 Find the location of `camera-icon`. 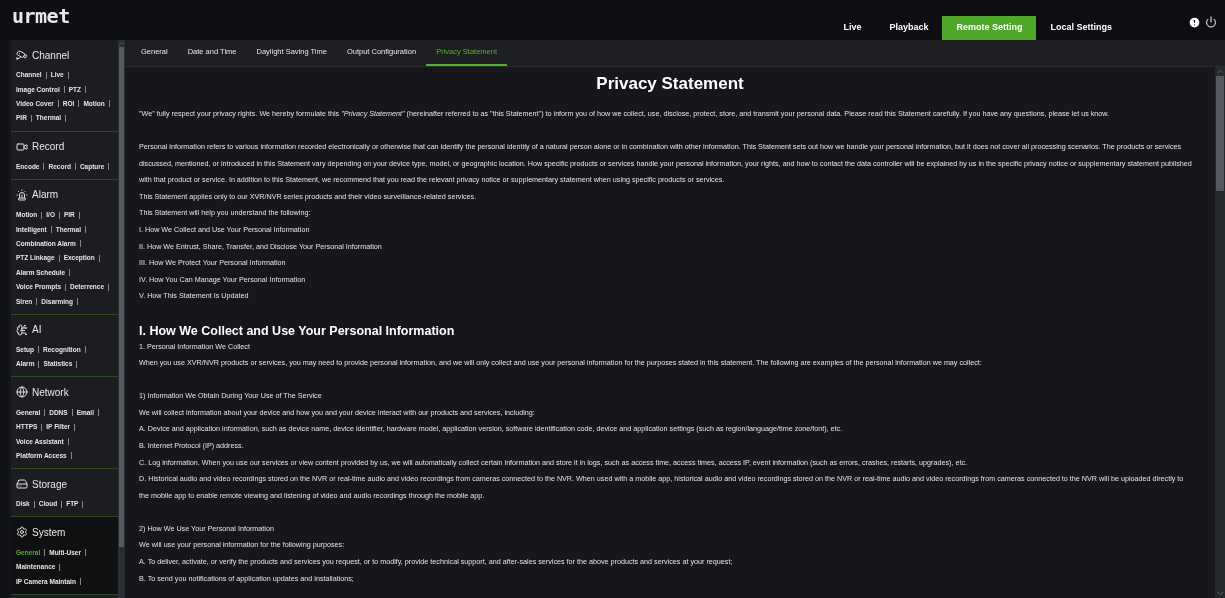

camera-icon is located at coordinates (22, 55).